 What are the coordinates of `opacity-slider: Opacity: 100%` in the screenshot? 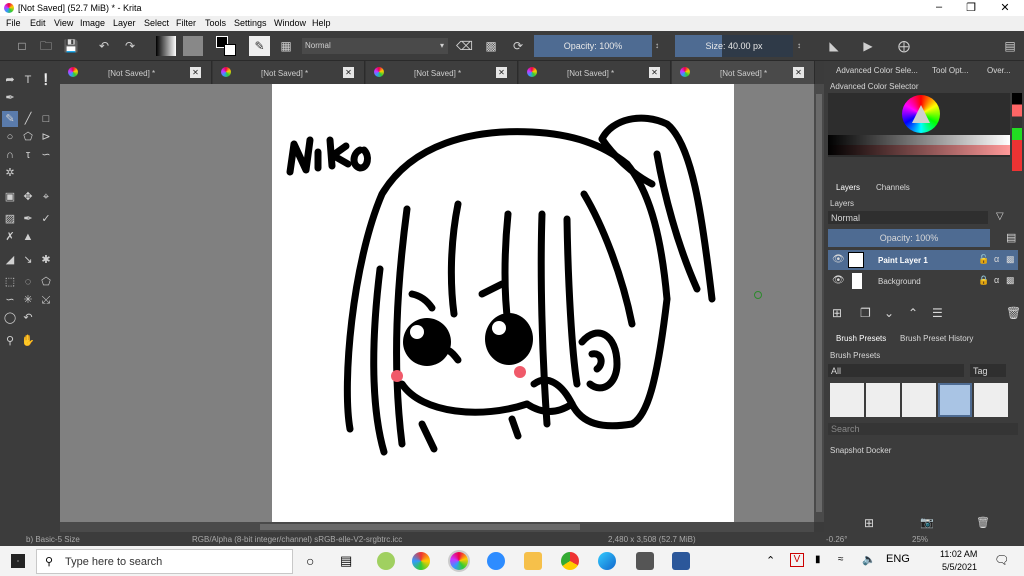 It's located at (593, 46).